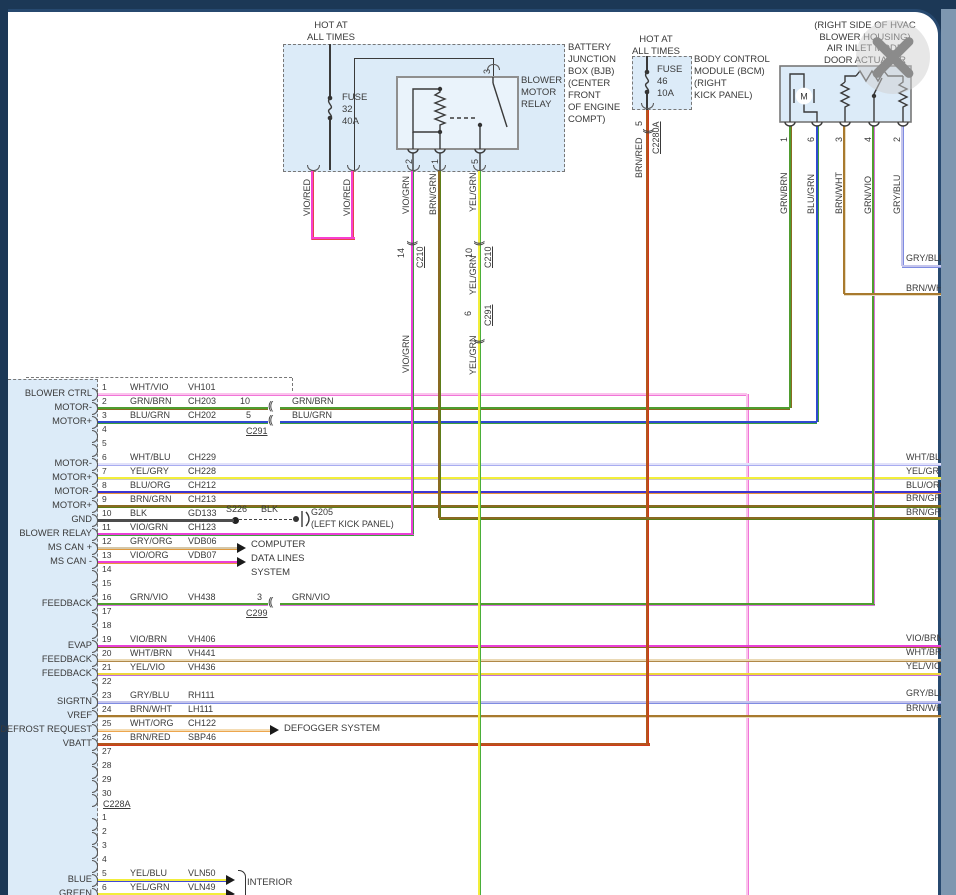 Image resolution: width=956 pixels, height=895 pixels. Describe the element at coordinates (107, 709) in the screenshot. I see `pin-number: 24` at that location.